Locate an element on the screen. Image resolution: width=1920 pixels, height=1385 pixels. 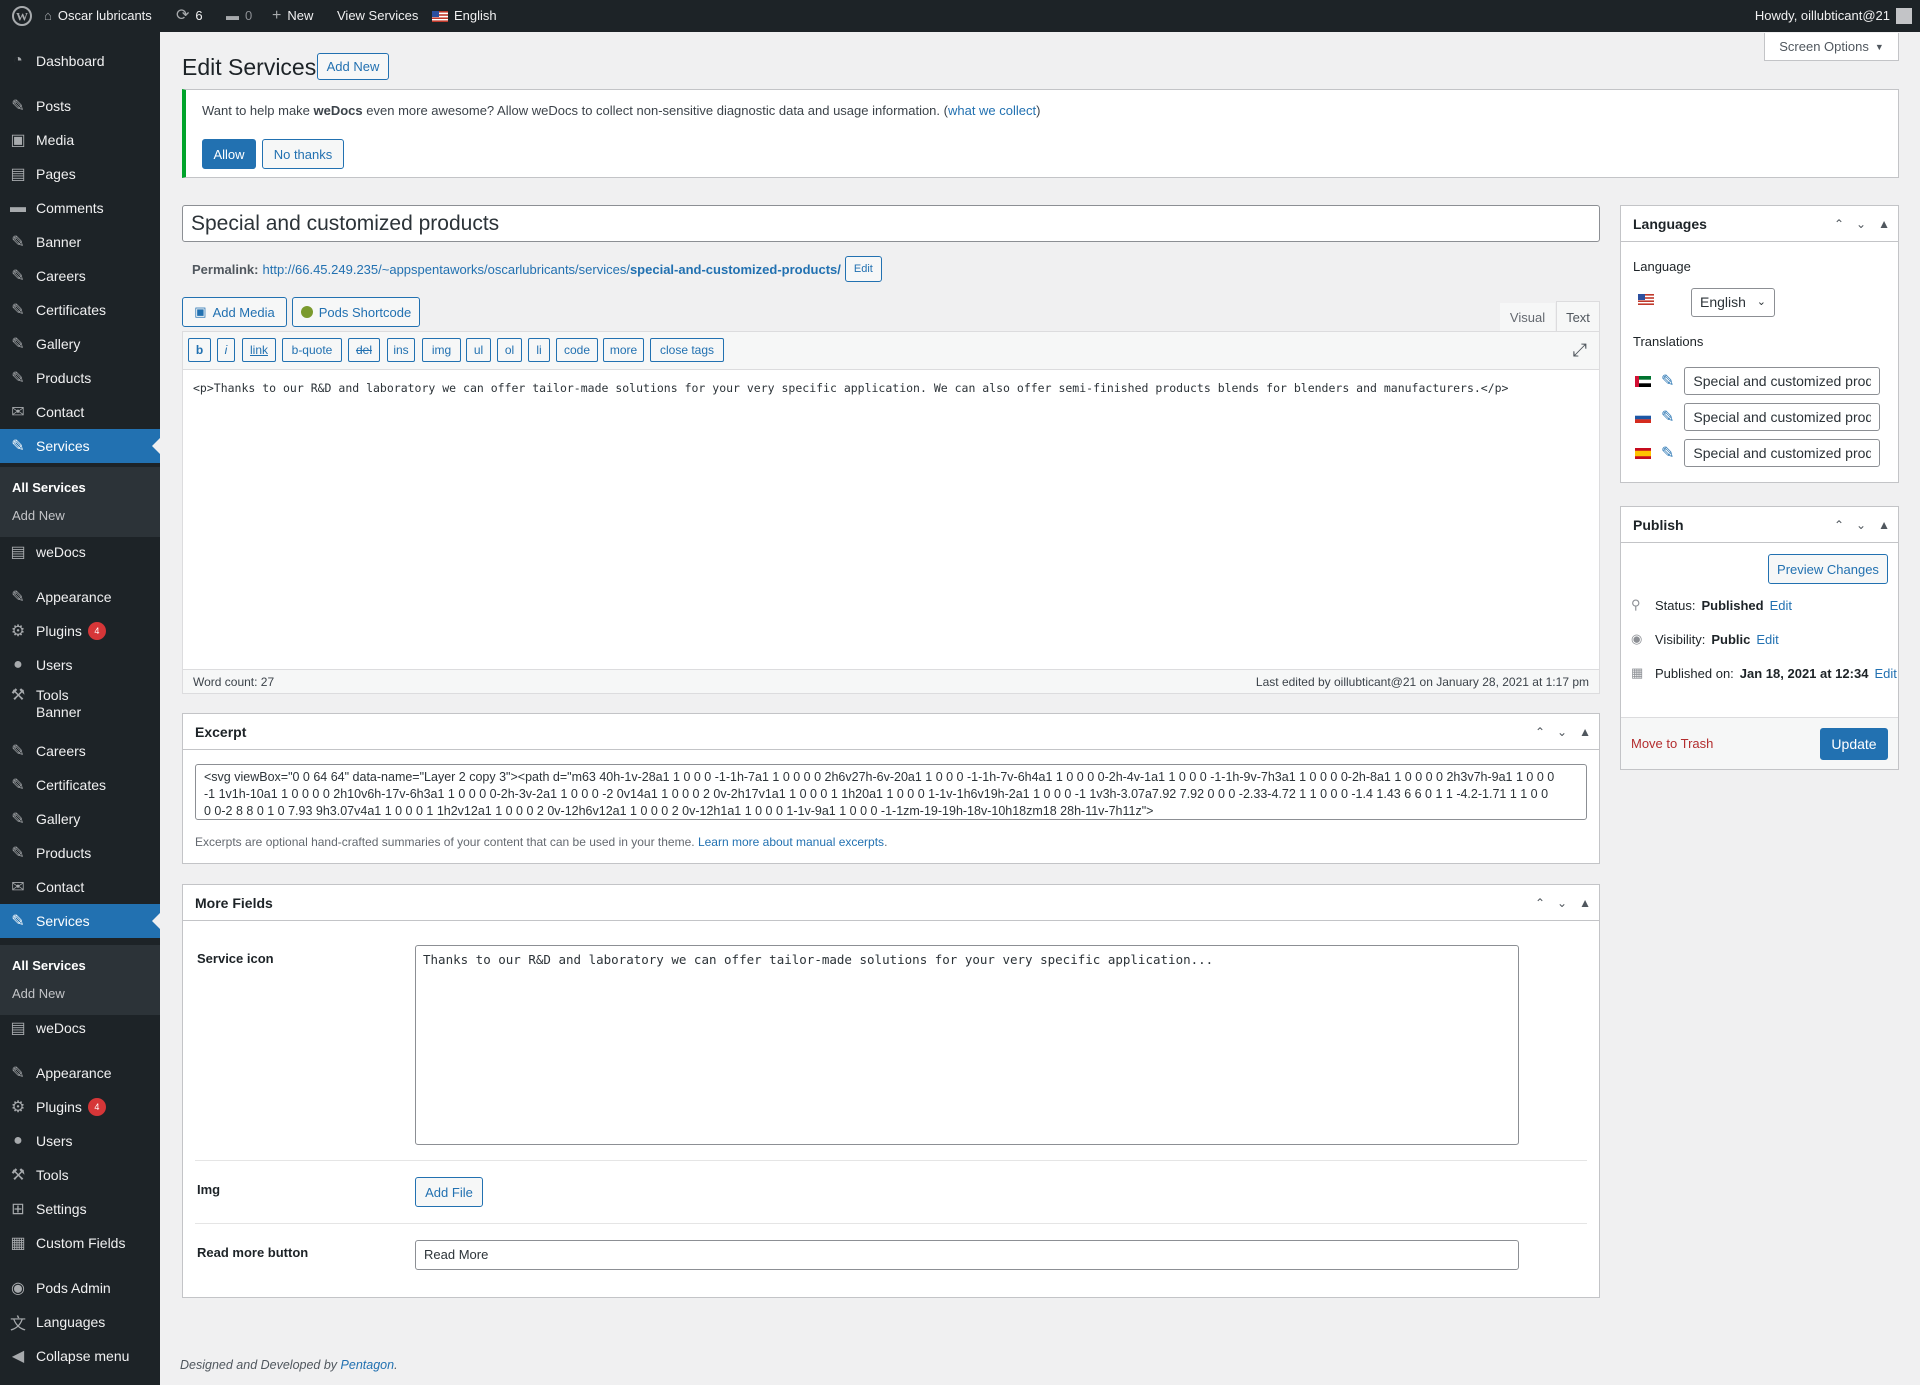
comments-link: ▬ 0 is located at coordinates (239, 16).